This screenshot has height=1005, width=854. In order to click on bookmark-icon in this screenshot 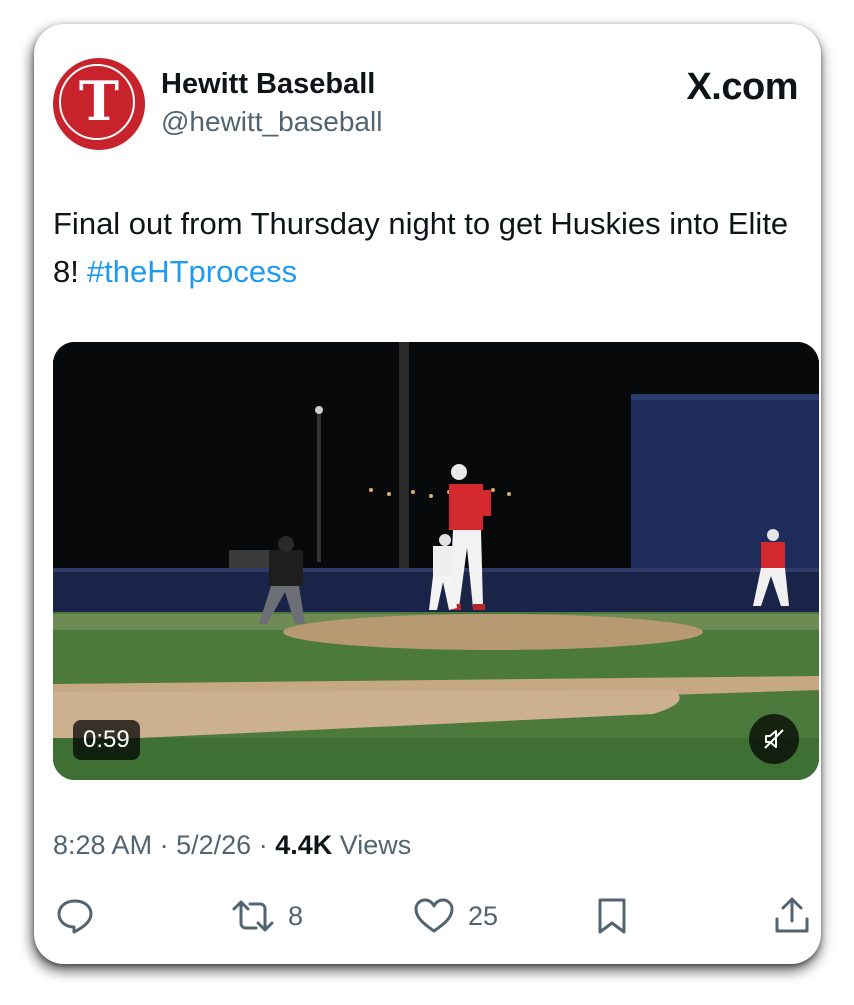, I will do `click(612, 916)`.